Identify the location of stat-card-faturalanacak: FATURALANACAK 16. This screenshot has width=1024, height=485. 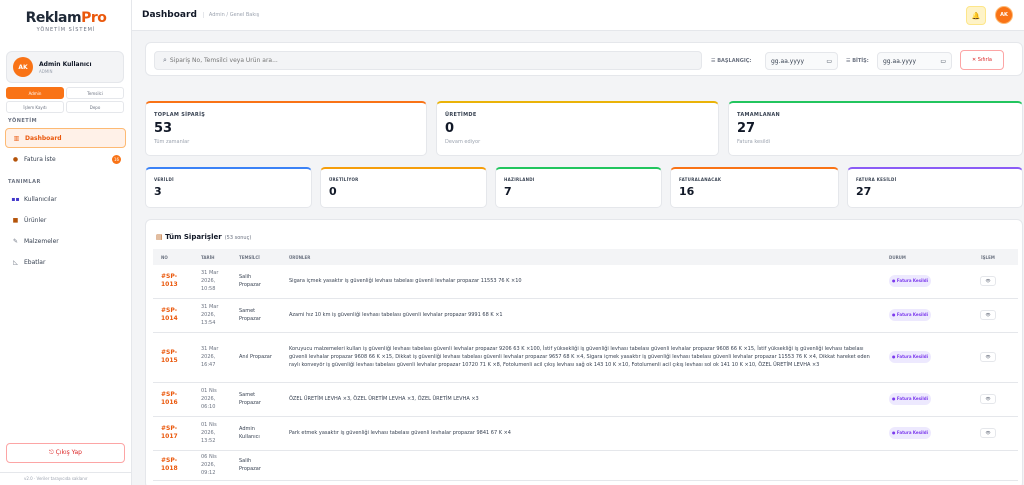
(754, 187).